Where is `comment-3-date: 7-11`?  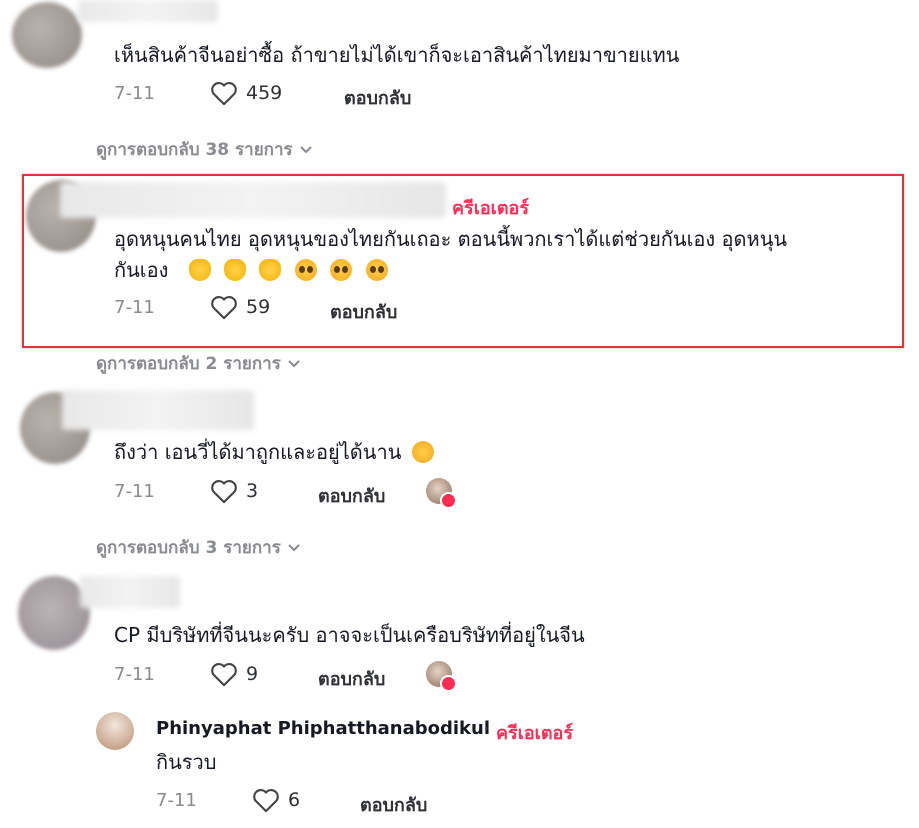 comment-3-date: 7-11 is located at coordinates (134, 491).